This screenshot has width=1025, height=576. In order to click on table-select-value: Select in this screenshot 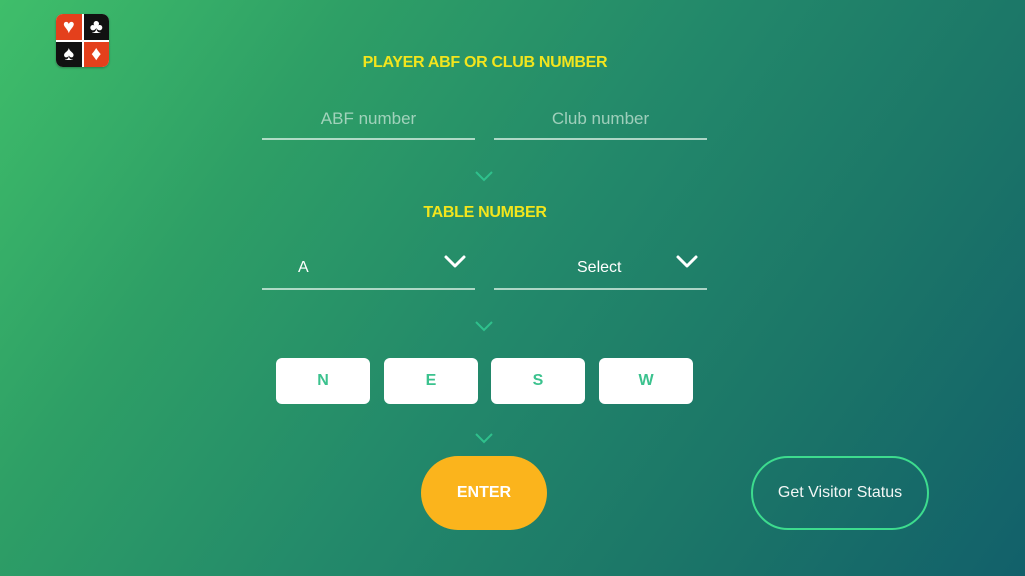, I will do `click(599, 267)`.